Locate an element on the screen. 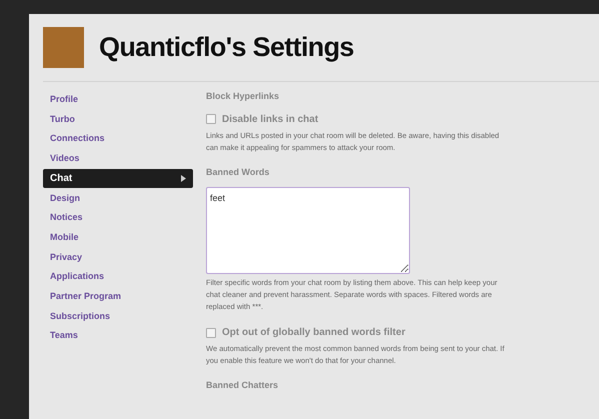 The height and width of the screenshot is (419, 599). section-heading: Banned Words is located at coordinates (238, 172).